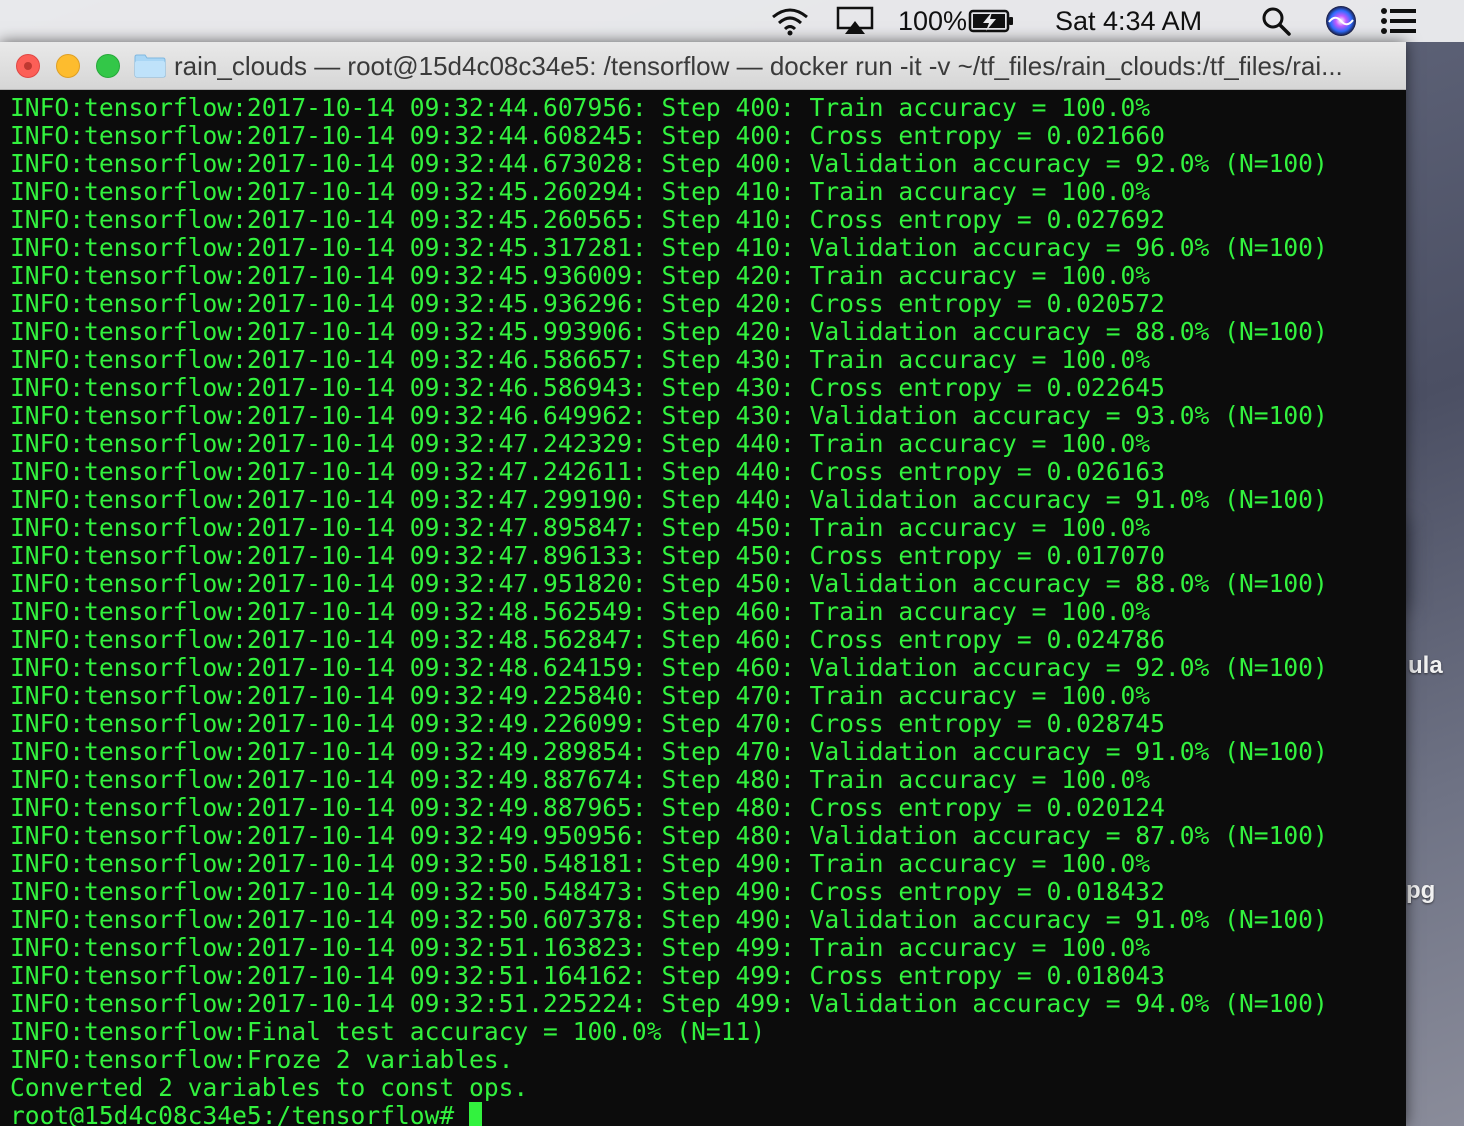 This screenshot has width=1464, height=1126. I want to click on battery-charging-icon, so click(993, 21).